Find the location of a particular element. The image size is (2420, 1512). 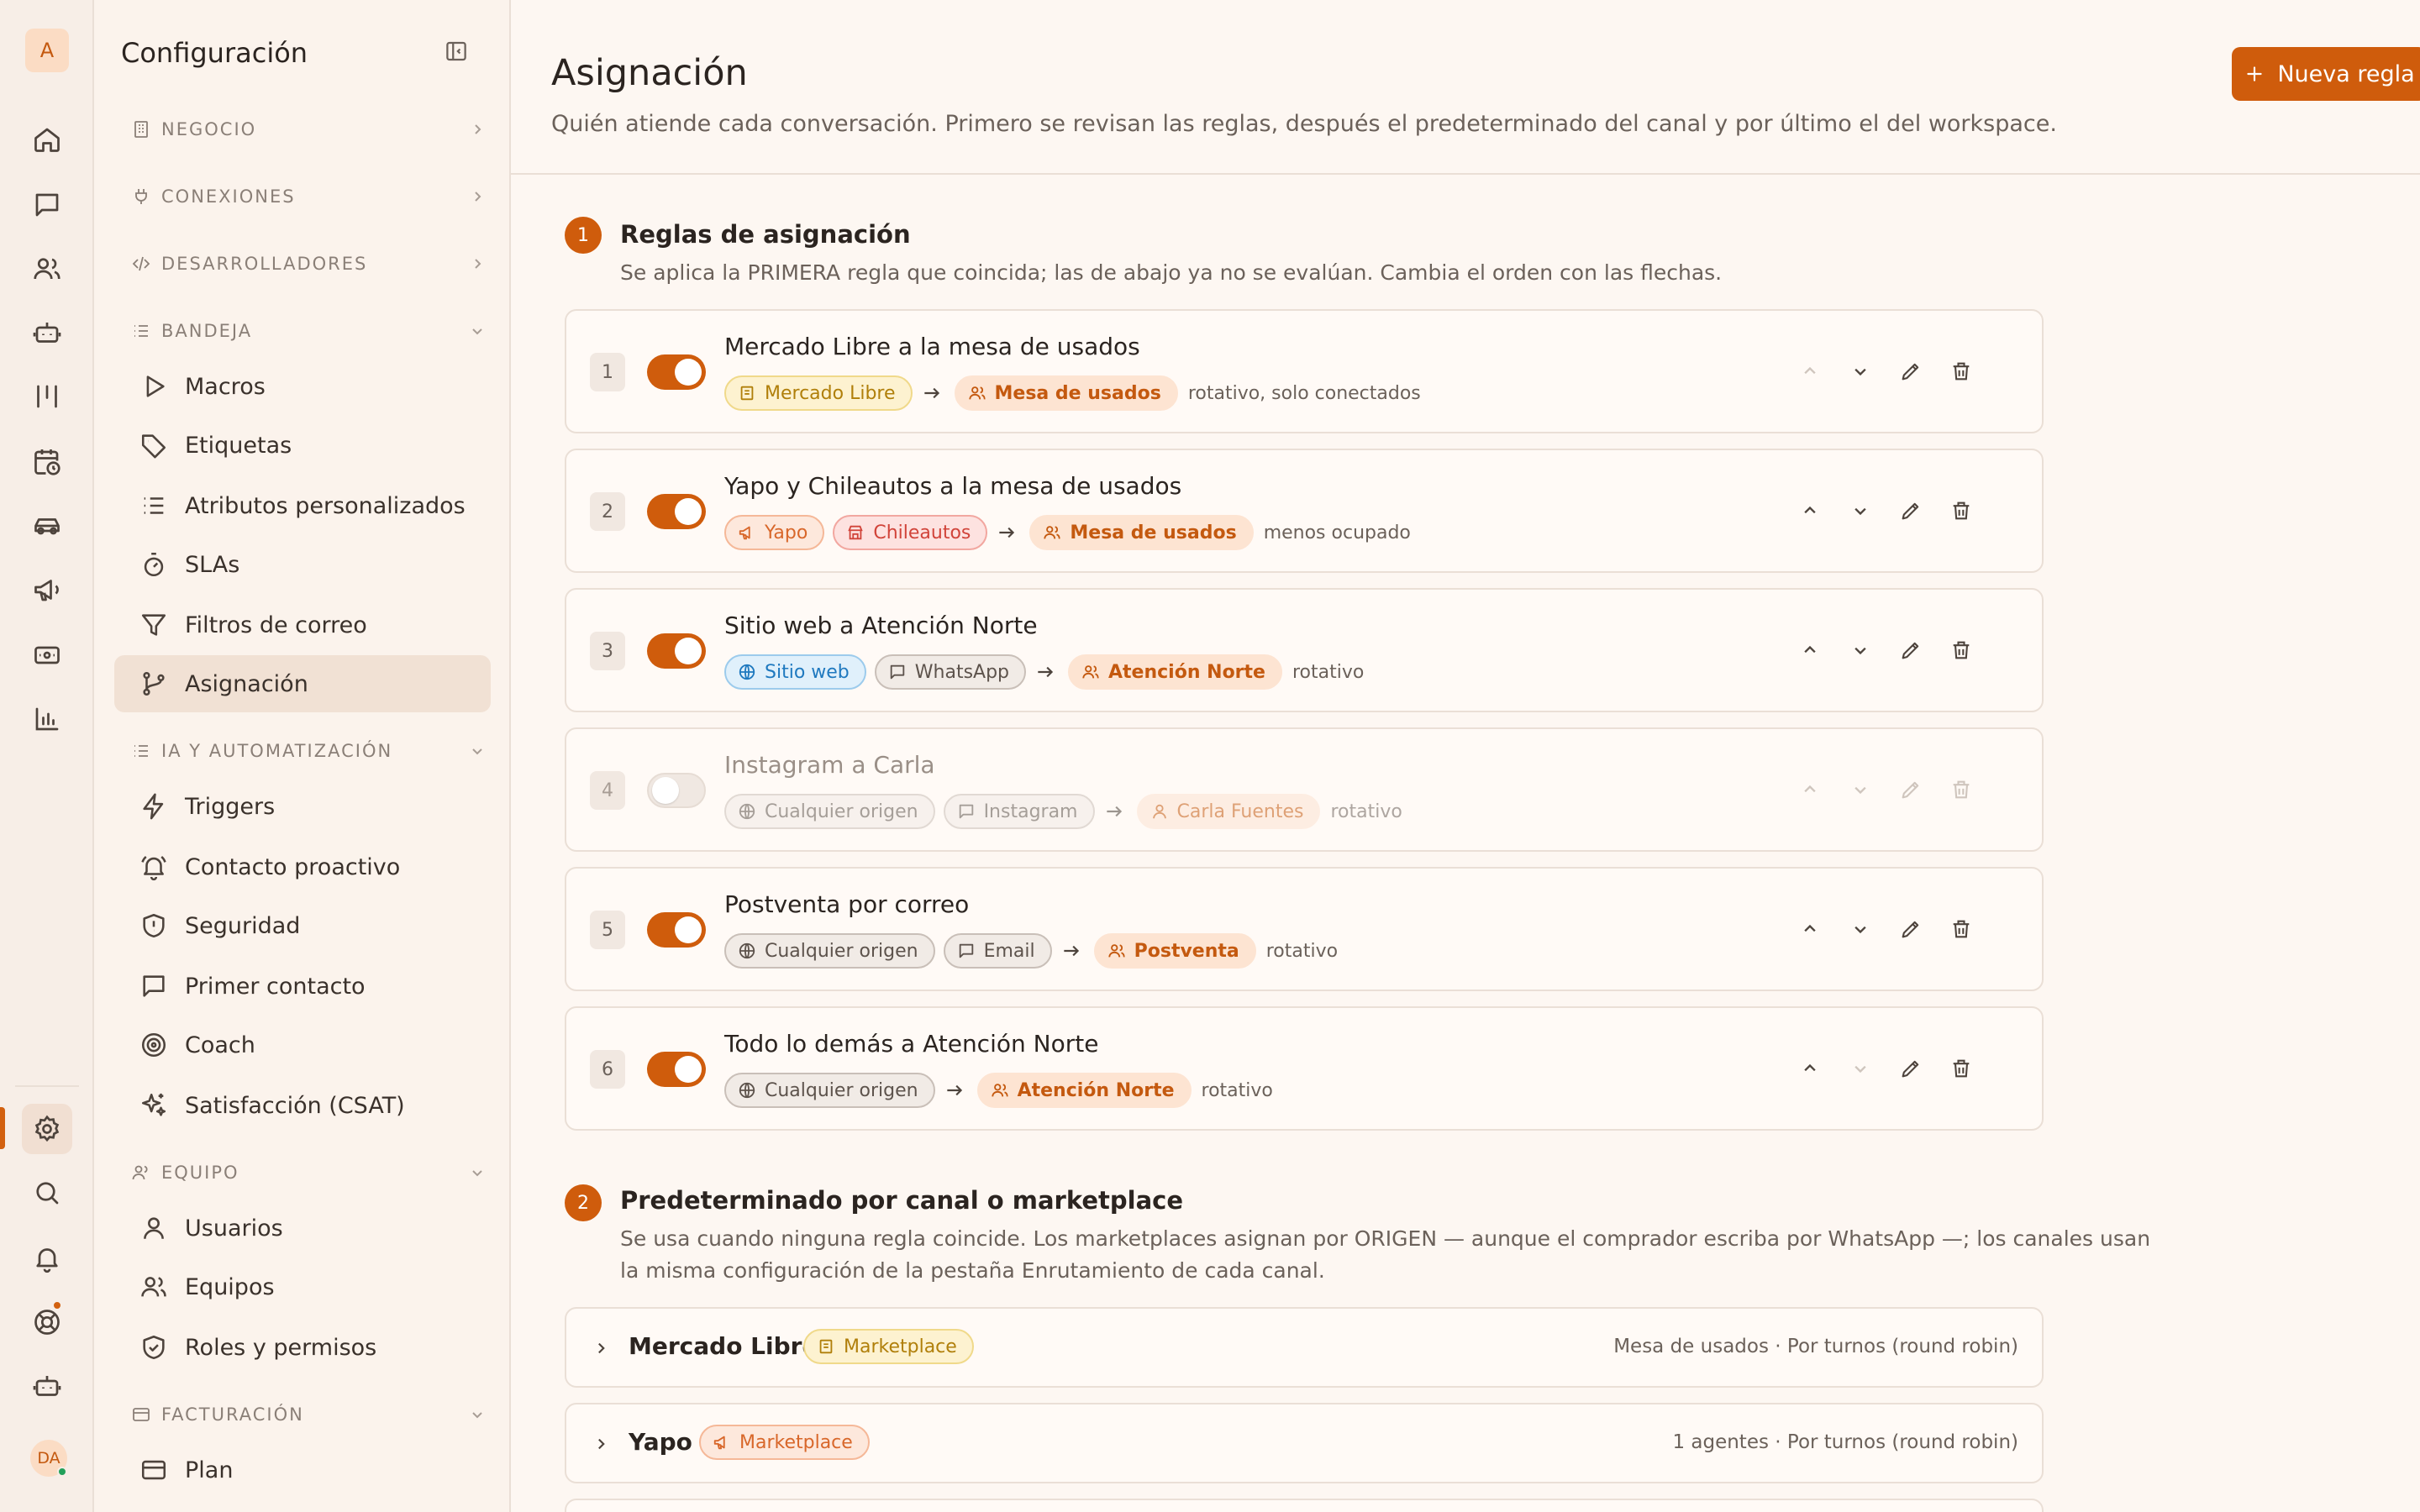

rule-number: 2 is located at coordinates (607, 511).